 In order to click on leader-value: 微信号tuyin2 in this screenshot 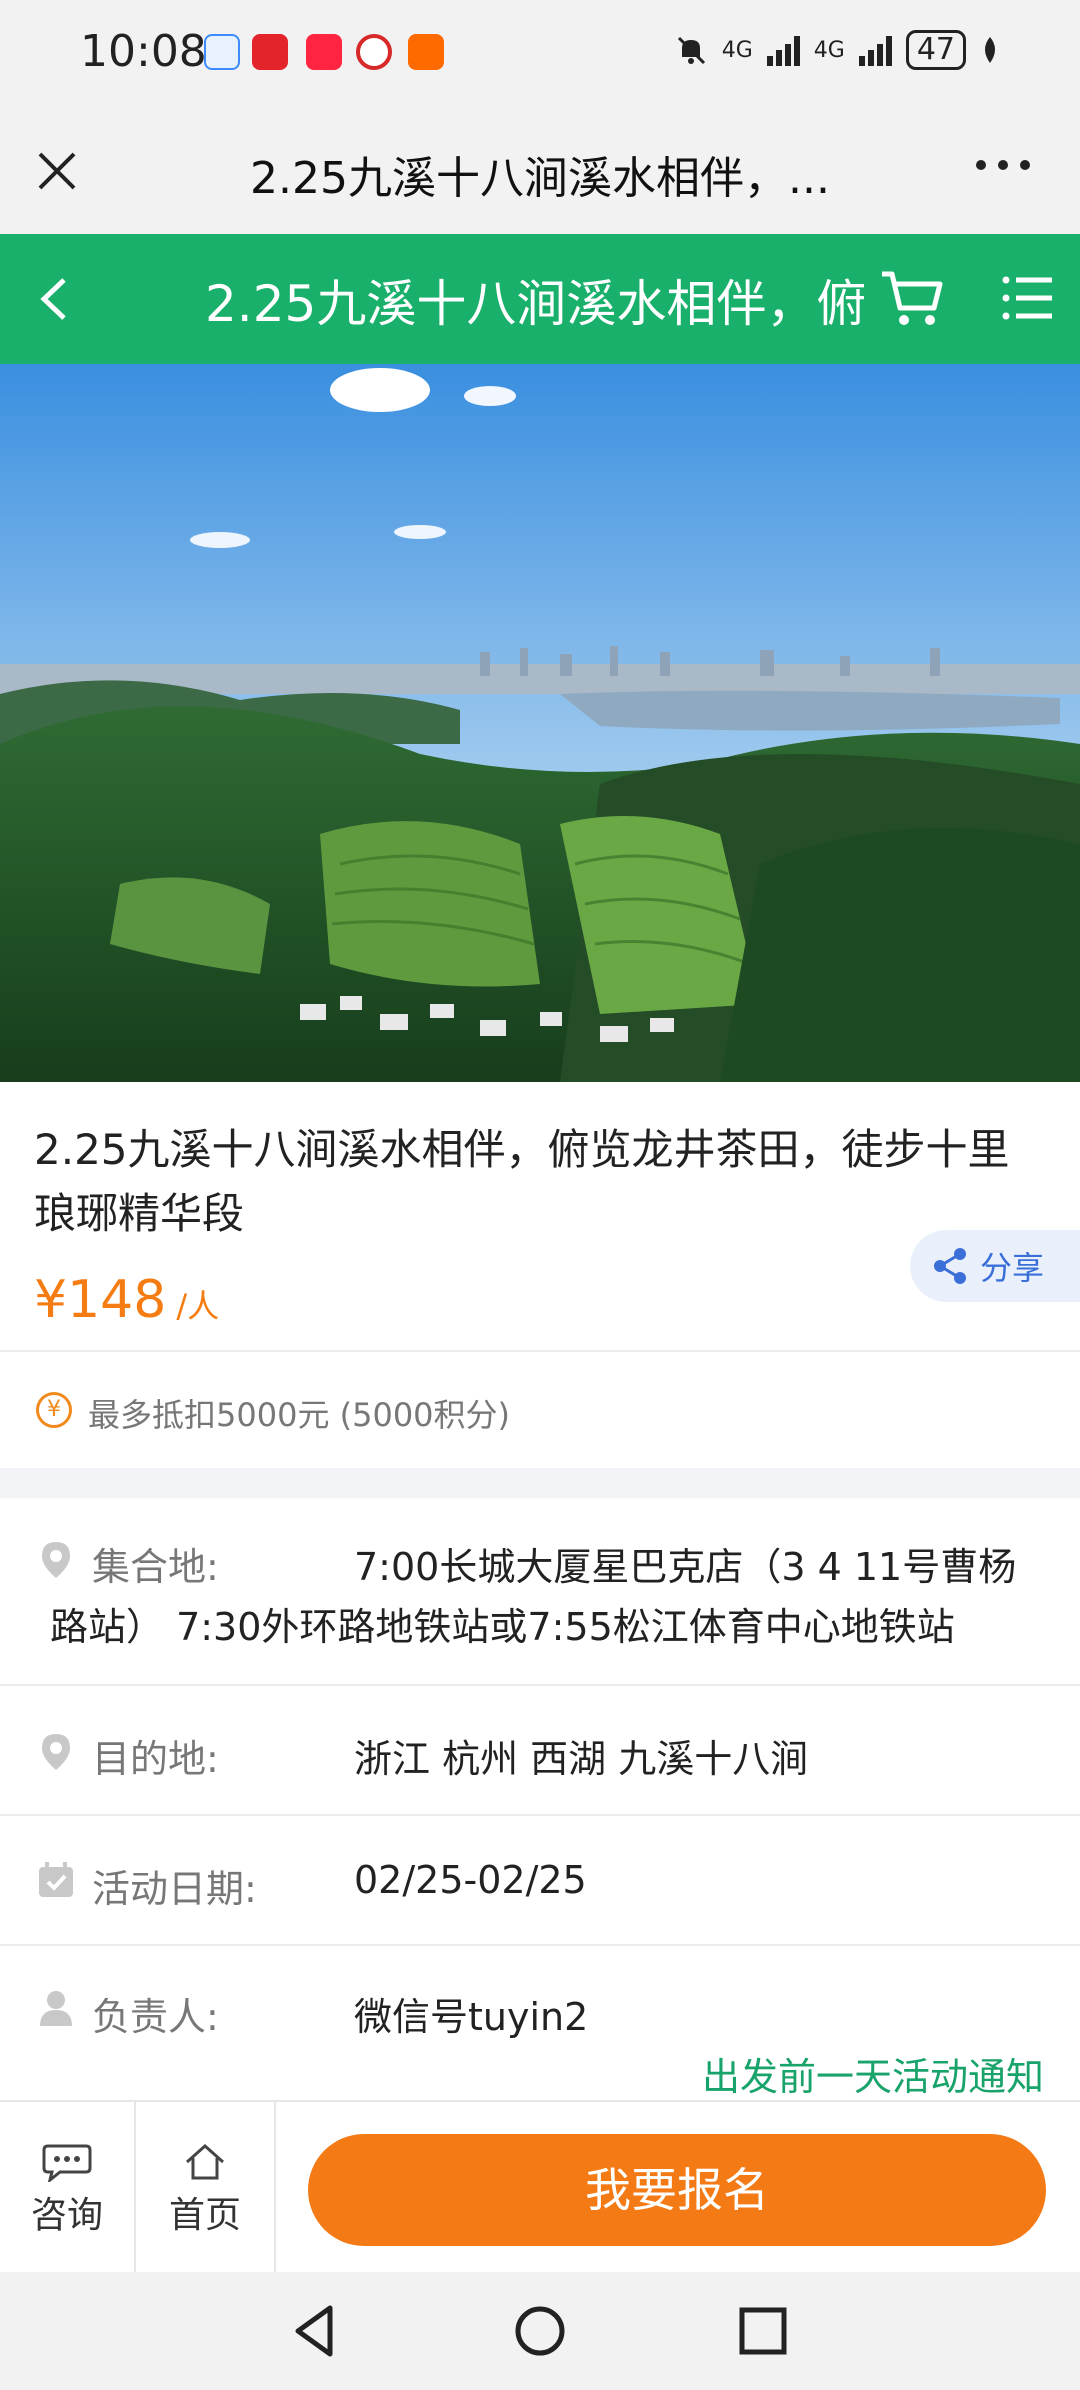, I will do `click(471, 2017)`.